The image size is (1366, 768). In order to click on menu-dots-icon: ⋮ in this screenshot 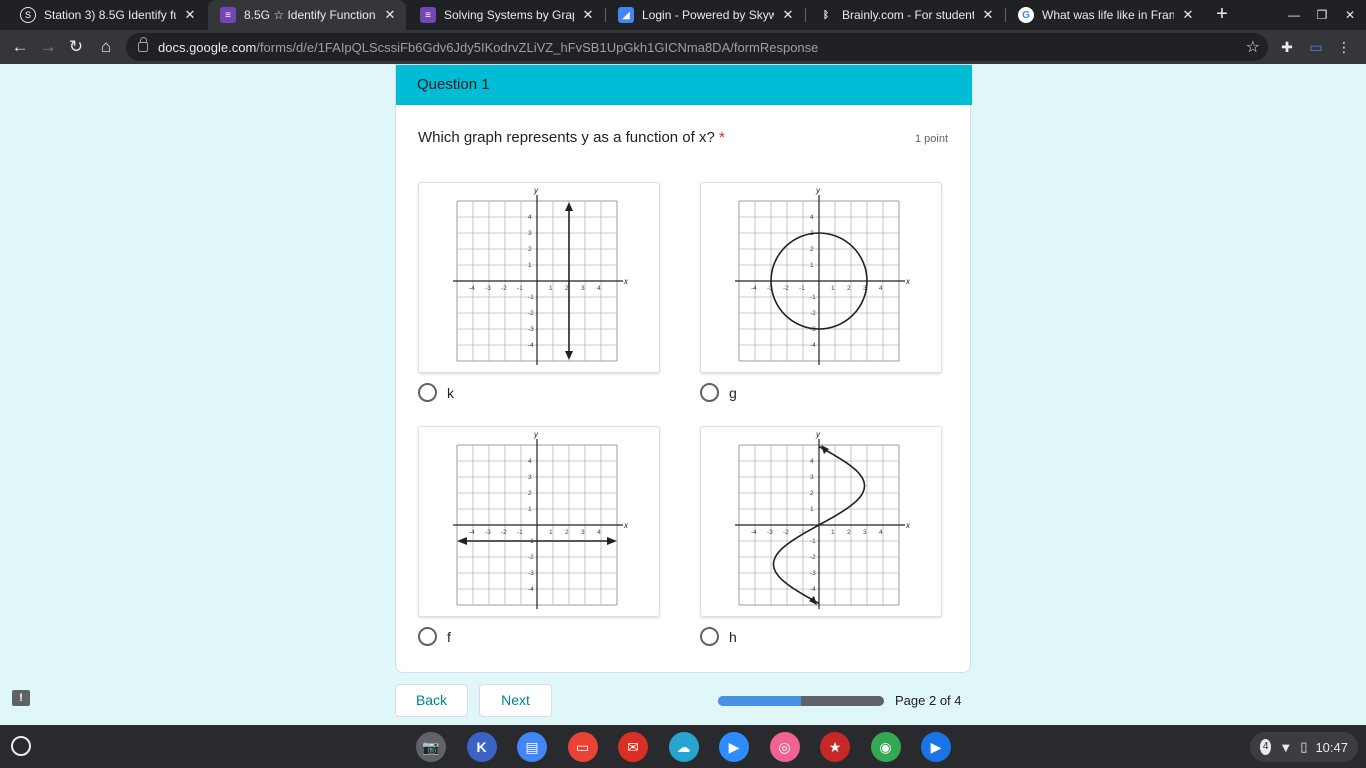, I will do `click(1344, 47)`.